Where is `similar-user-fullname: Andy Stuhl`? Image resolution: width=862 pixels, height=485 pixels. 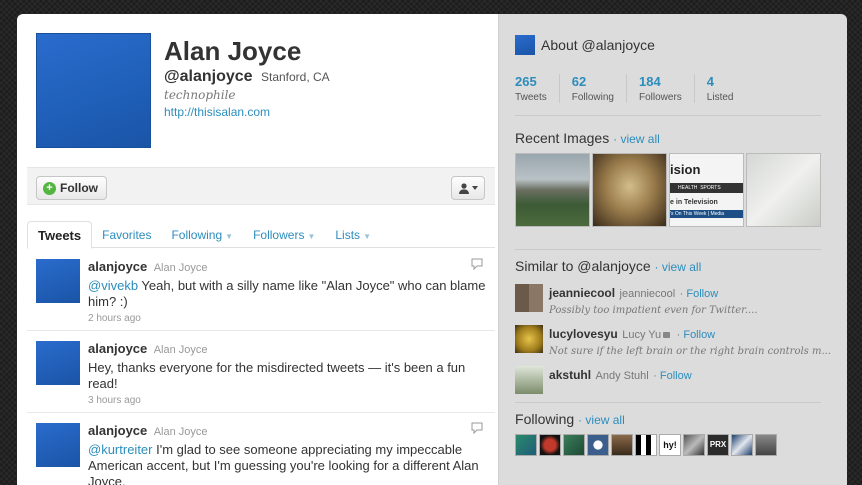
similar-user-fullname: Andy Stuhl is located at coordinates (622, 376).